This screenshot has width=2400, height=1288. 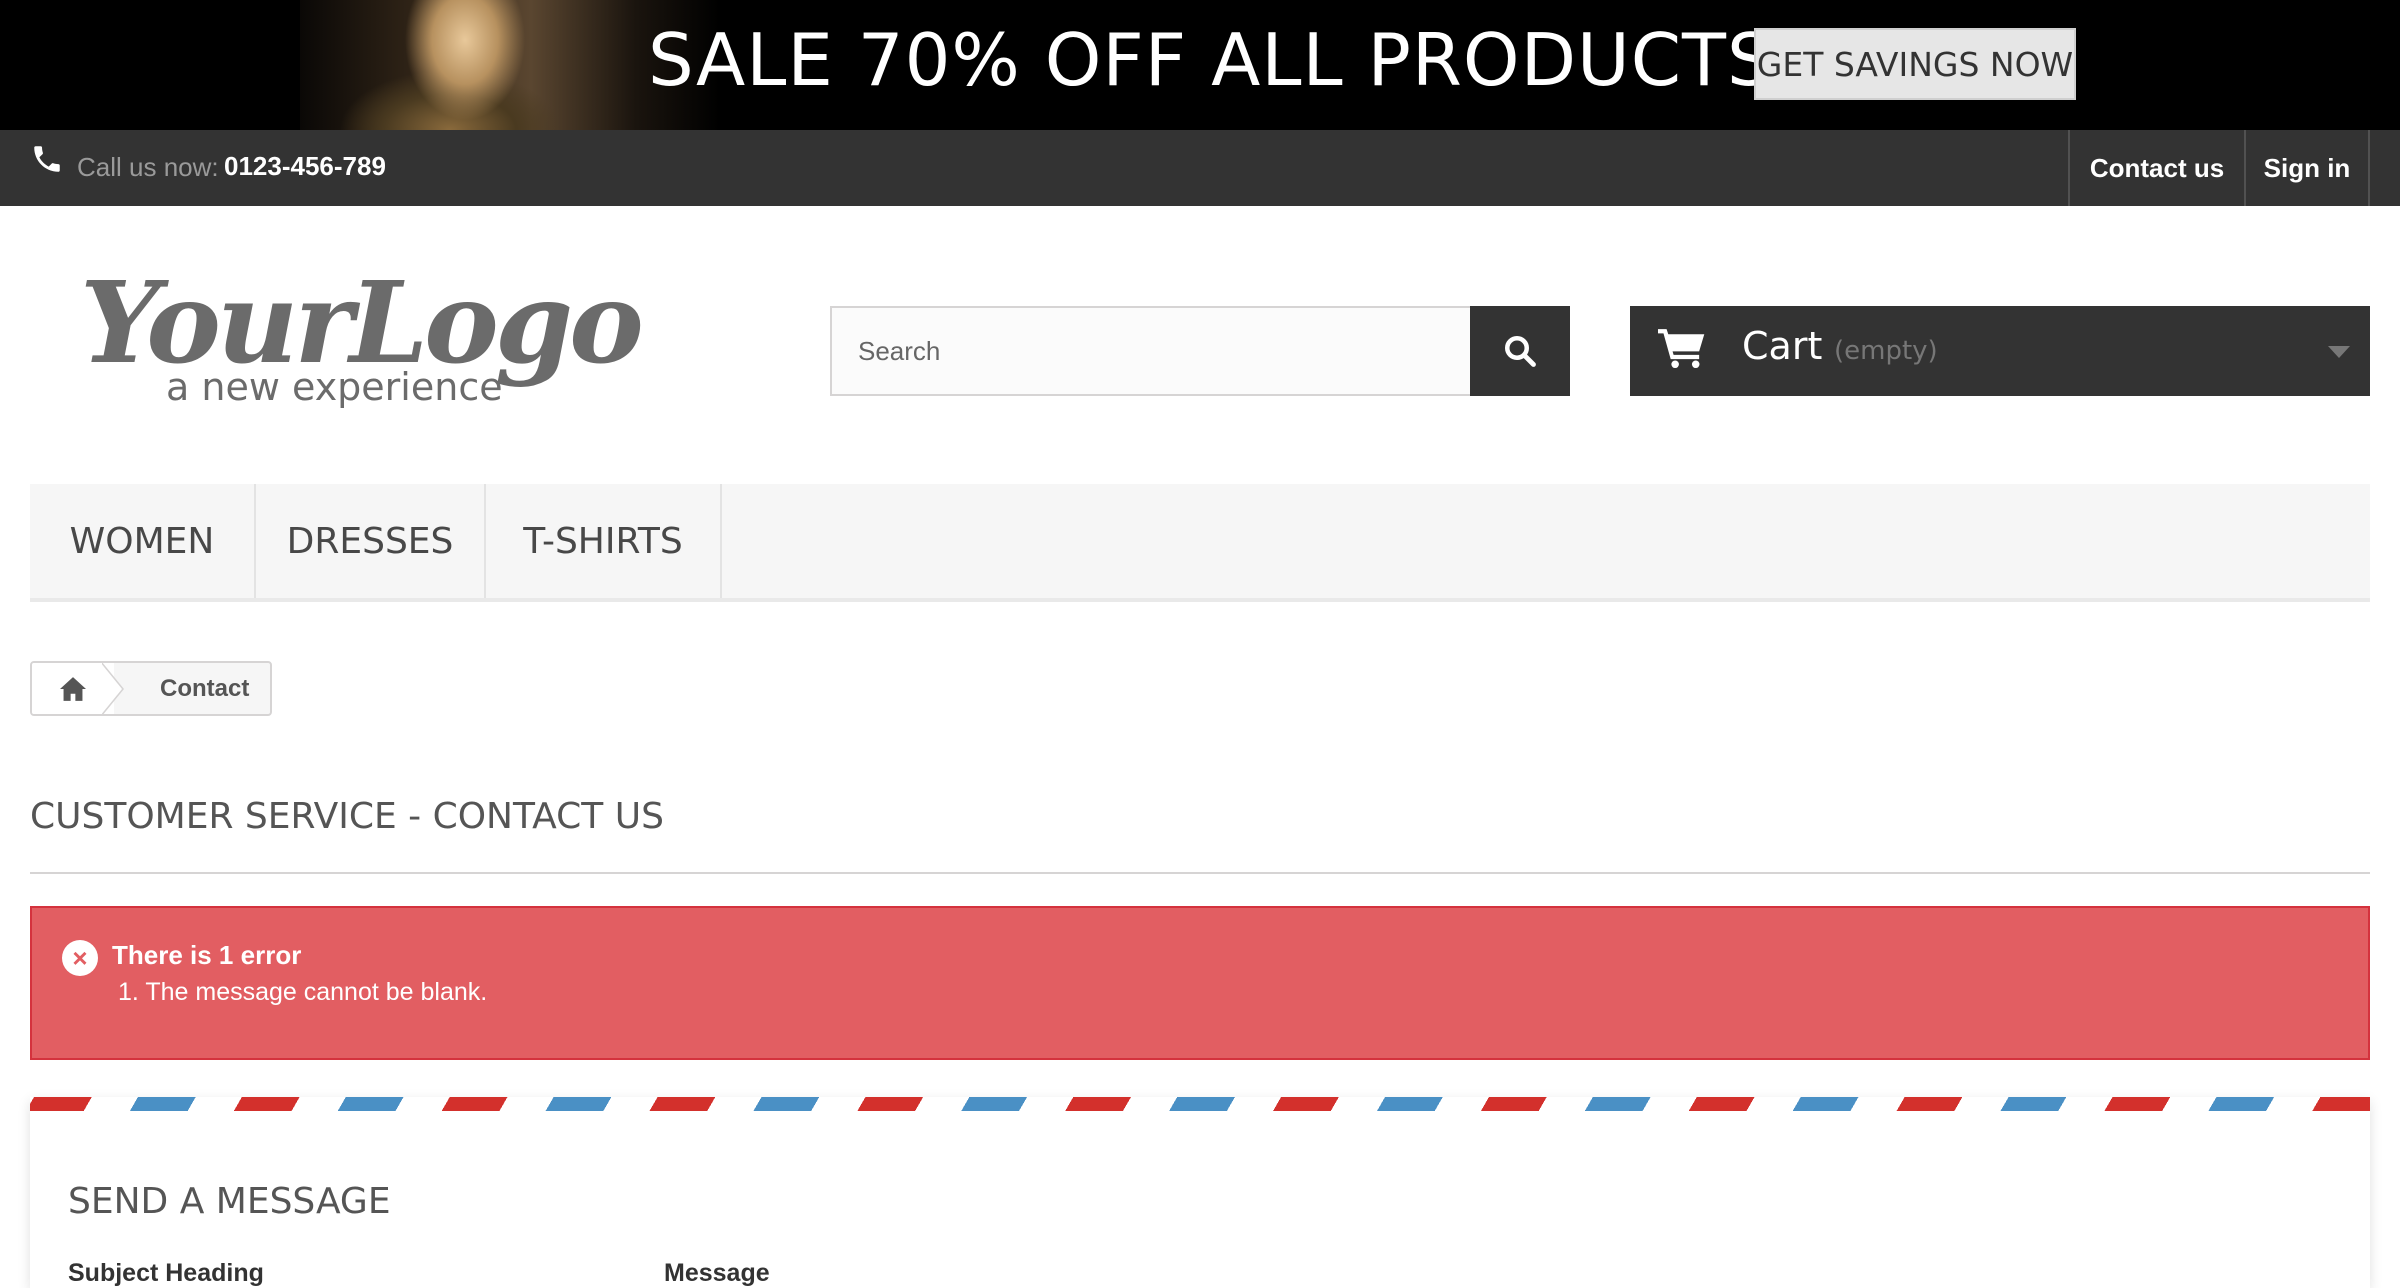 What do you see at coordinates (1200, 873) in the screenshot?
I see `title-divider` at bounding box center [1200, 873].